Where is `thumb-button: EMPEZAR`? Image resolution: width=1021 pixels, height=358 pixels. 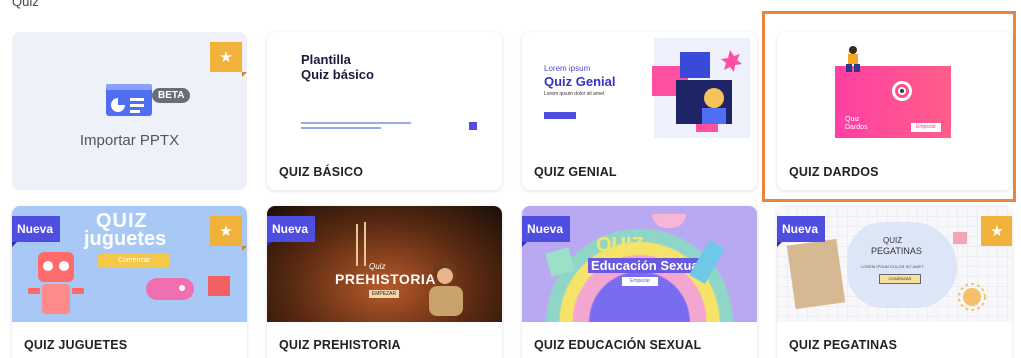
thumb-button: EMPEZAR is located at coordinates (384, 294).